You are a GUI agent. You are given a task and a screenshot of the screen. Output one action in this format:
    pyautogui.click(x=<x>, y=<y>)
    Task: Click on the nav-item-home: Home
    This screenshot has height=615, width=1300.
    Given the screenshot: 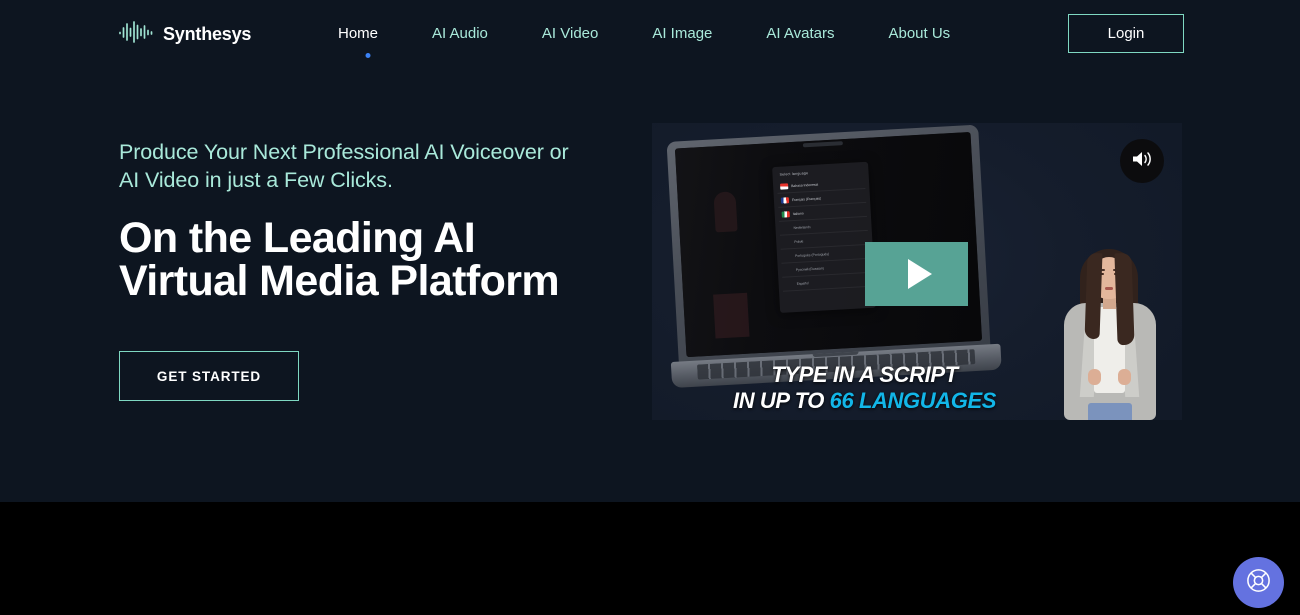 What is the action you would take?
    pyautogui.click(x=367, y=39)
    